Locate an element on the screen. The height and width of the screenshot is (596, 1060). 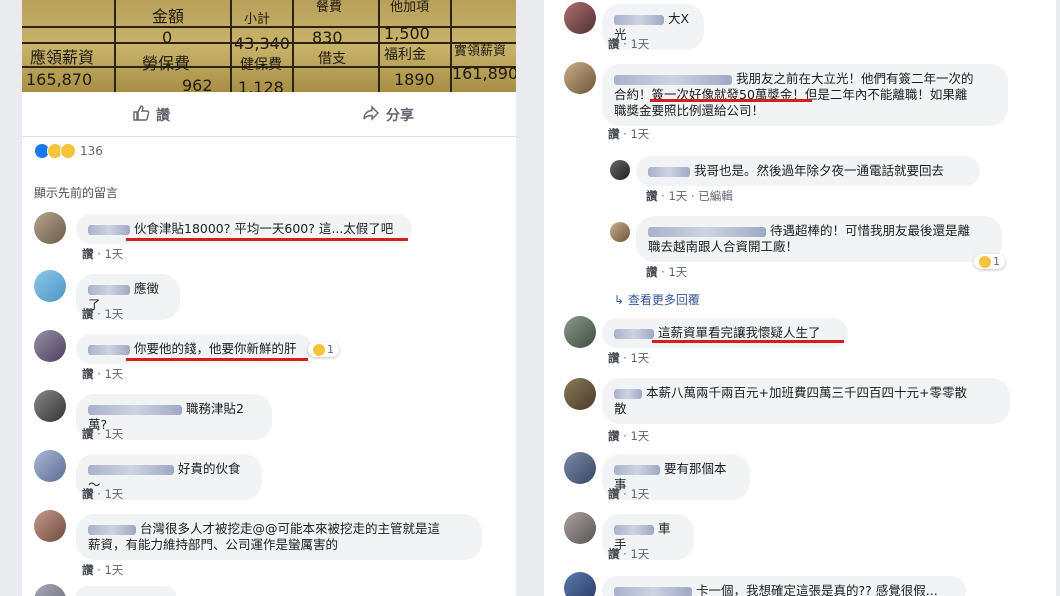
photo-cell: 勞保費 is located at coordinates (166, 63).